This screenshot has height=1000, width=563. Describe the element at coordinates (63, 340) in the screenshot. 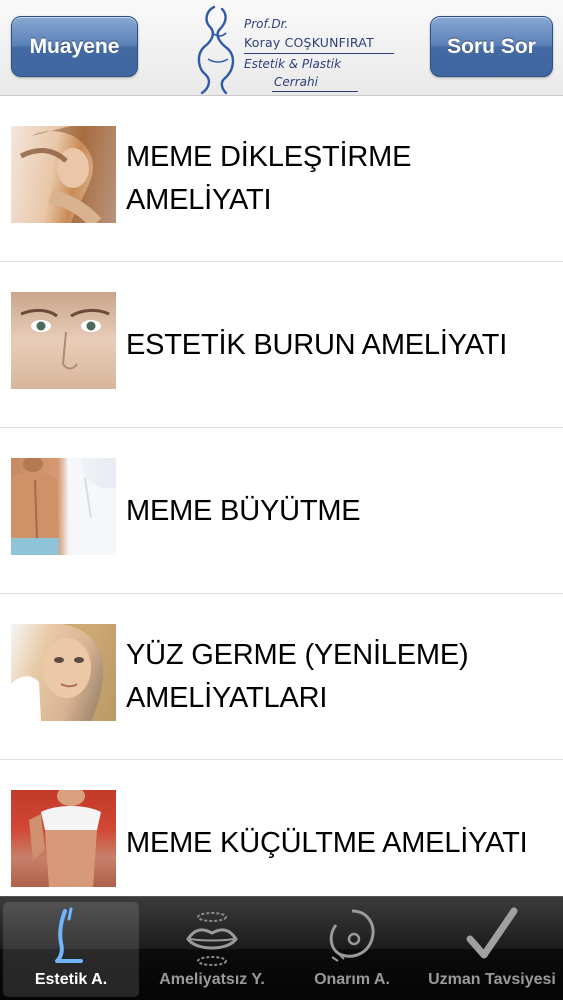

I see `woman-face-photo` at that location.